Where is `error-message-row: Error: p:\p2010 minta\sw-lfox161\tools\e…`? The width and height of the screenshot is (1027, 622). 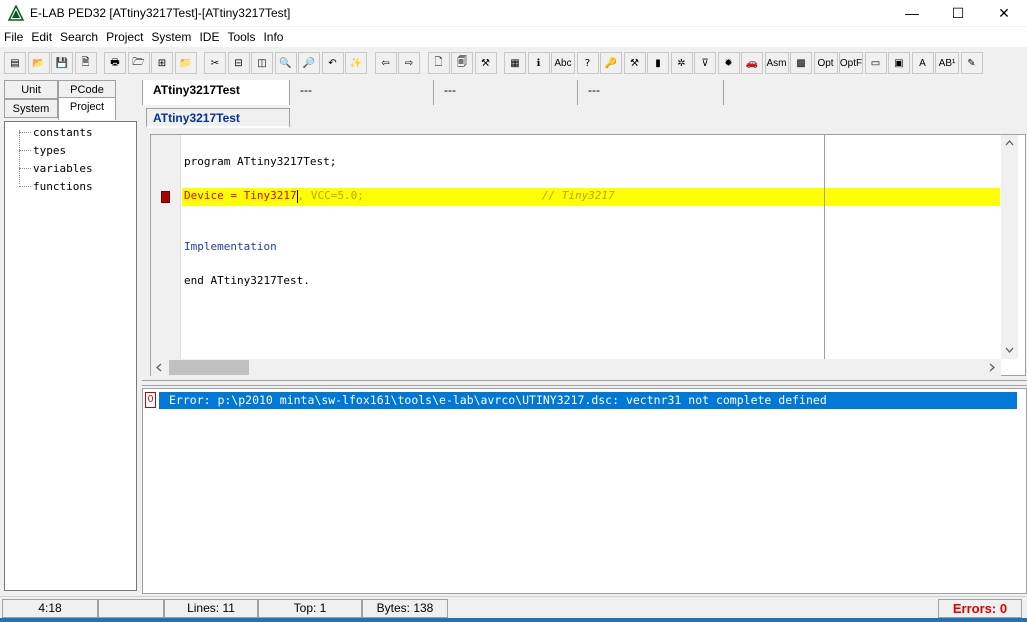 error-message-row: Error: p:\p2010 minta\sw-lfox161\tools\e… is located at coordinates (588, 400).